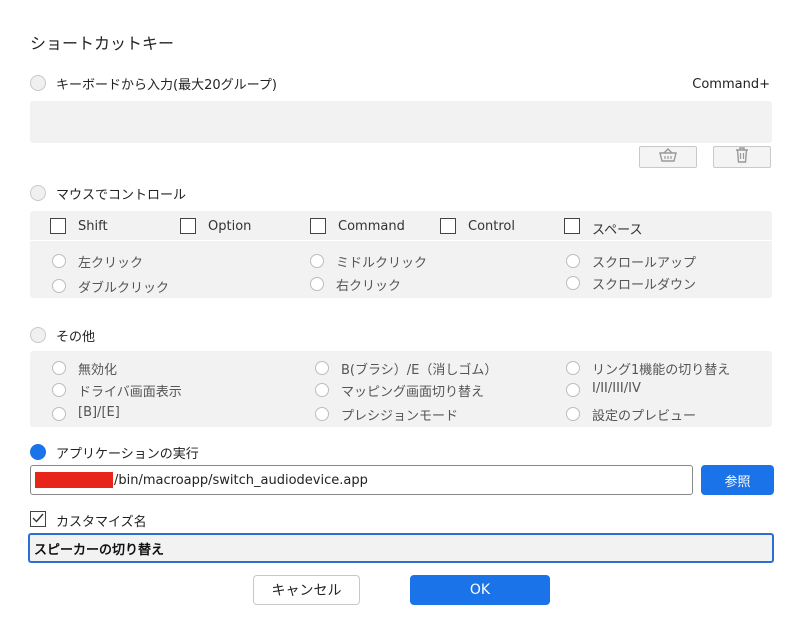 The height and width of the screenshot is (635, 800). I want to click on mouse-radio, so click(38, 193).